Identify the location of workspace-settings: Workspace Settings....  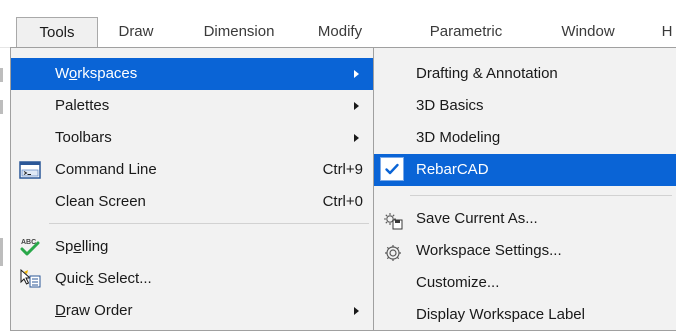
(525, 251).